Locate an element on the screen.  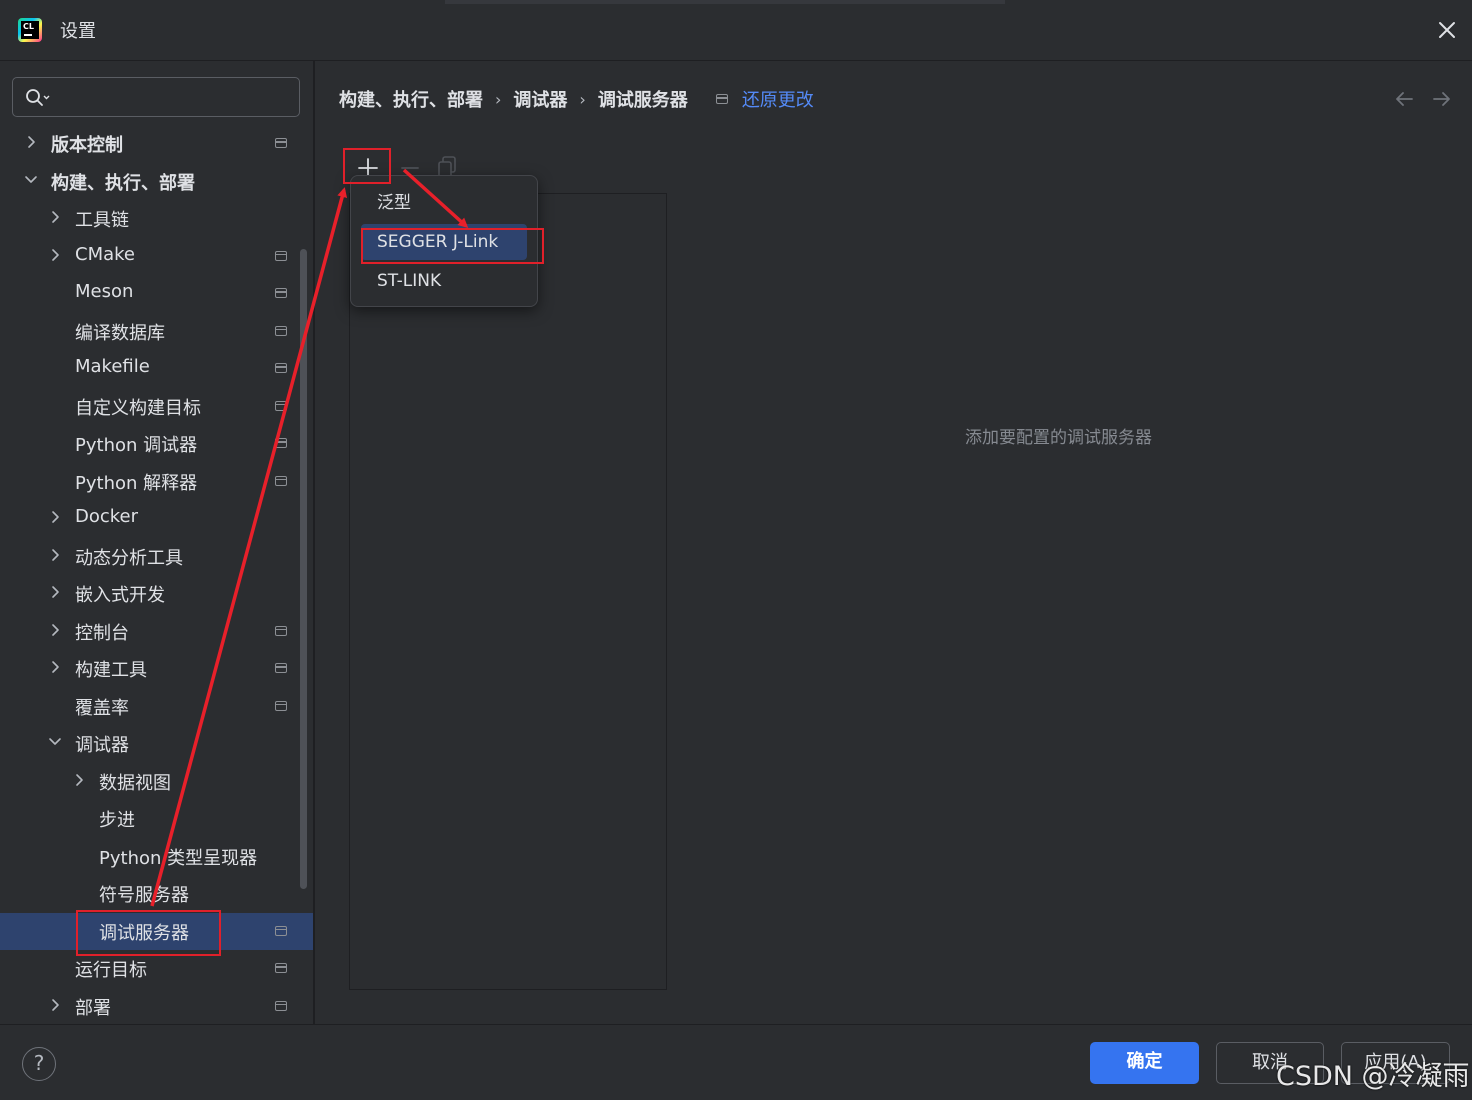
window-title: 设置 is located at coordinates (78, 31).